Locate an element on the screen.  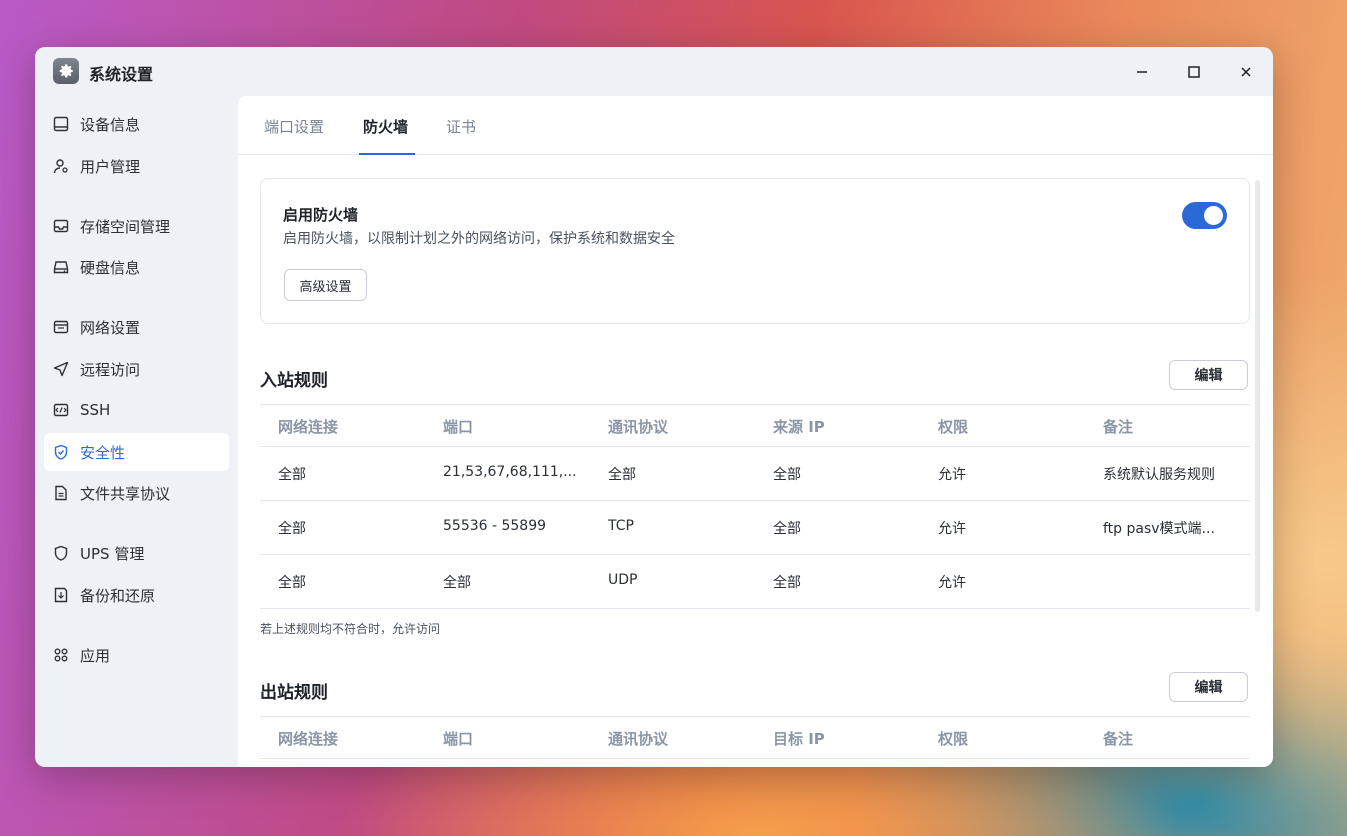
sidebar-item-user-management: 用户管理 is located at coordinates (136, 166).